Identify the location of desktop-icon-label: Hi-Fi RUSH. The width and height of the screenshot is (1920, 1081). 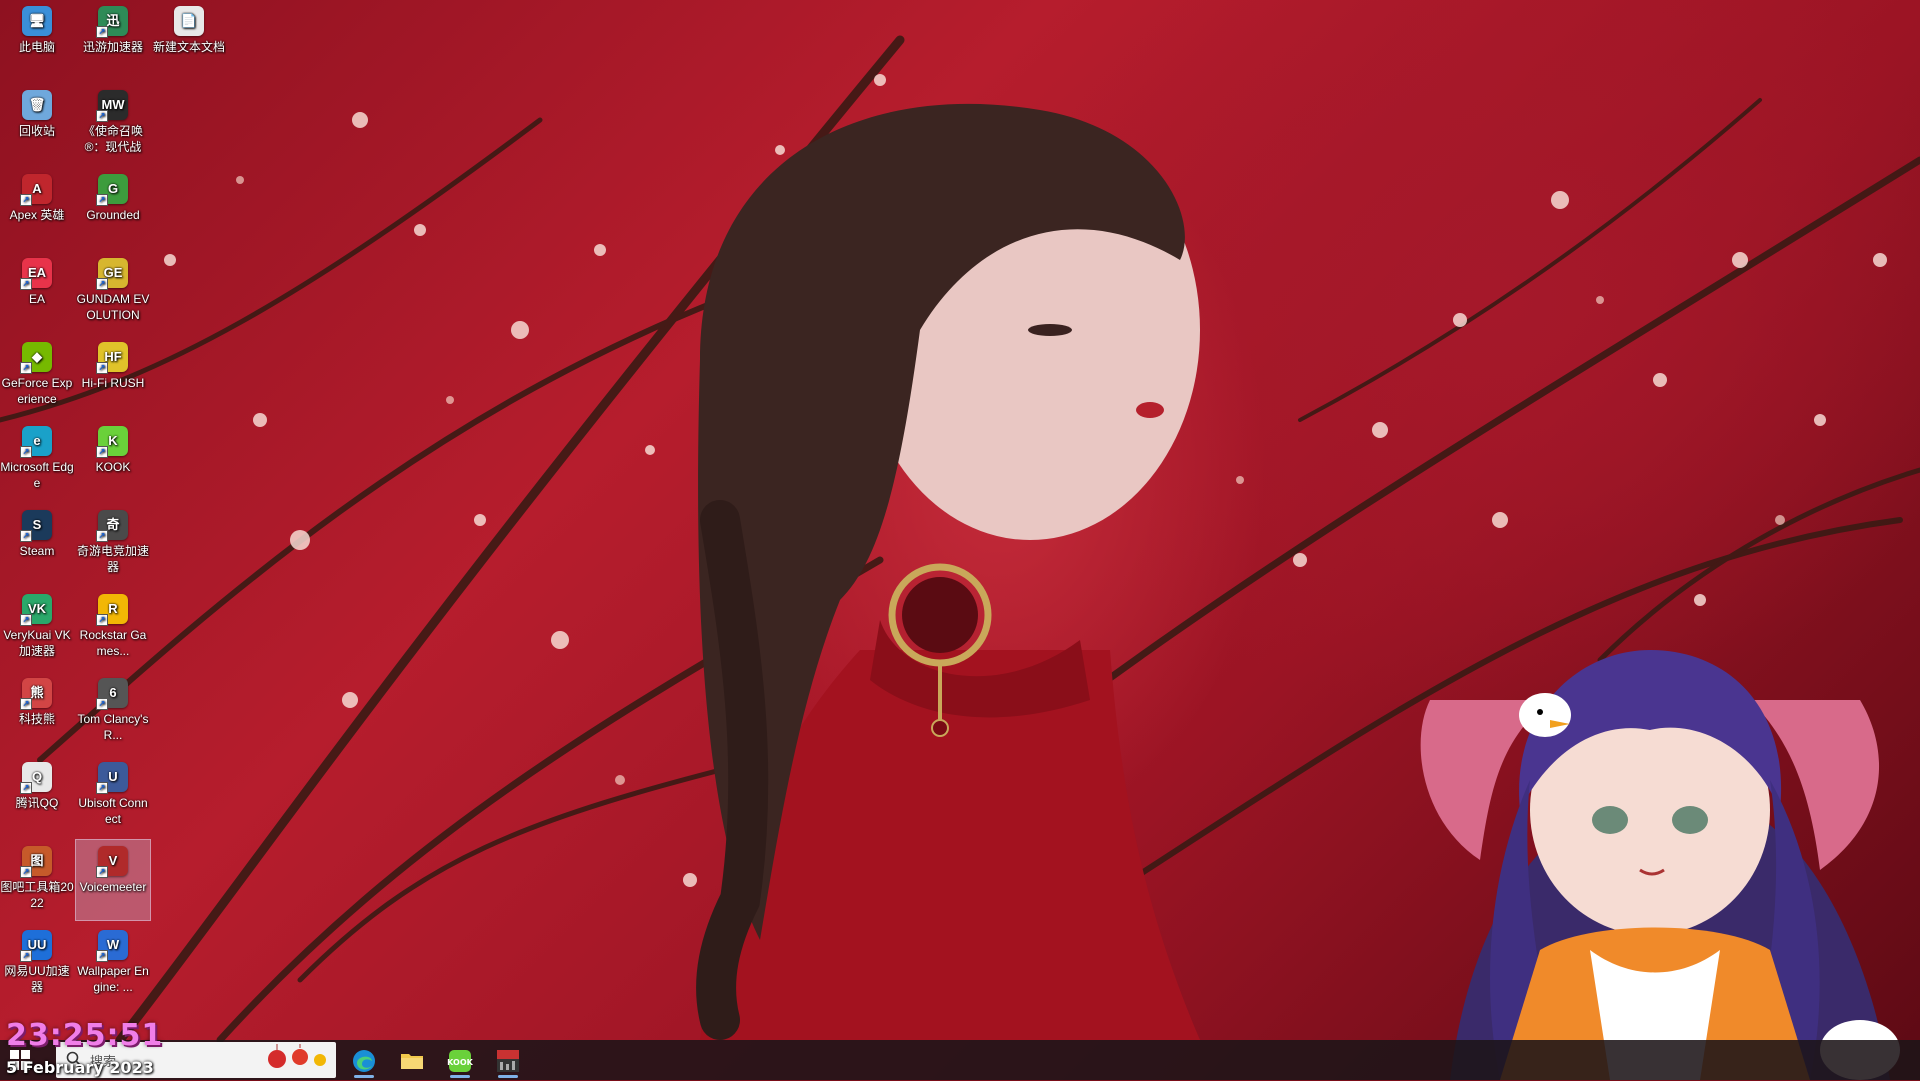
(113, 383).